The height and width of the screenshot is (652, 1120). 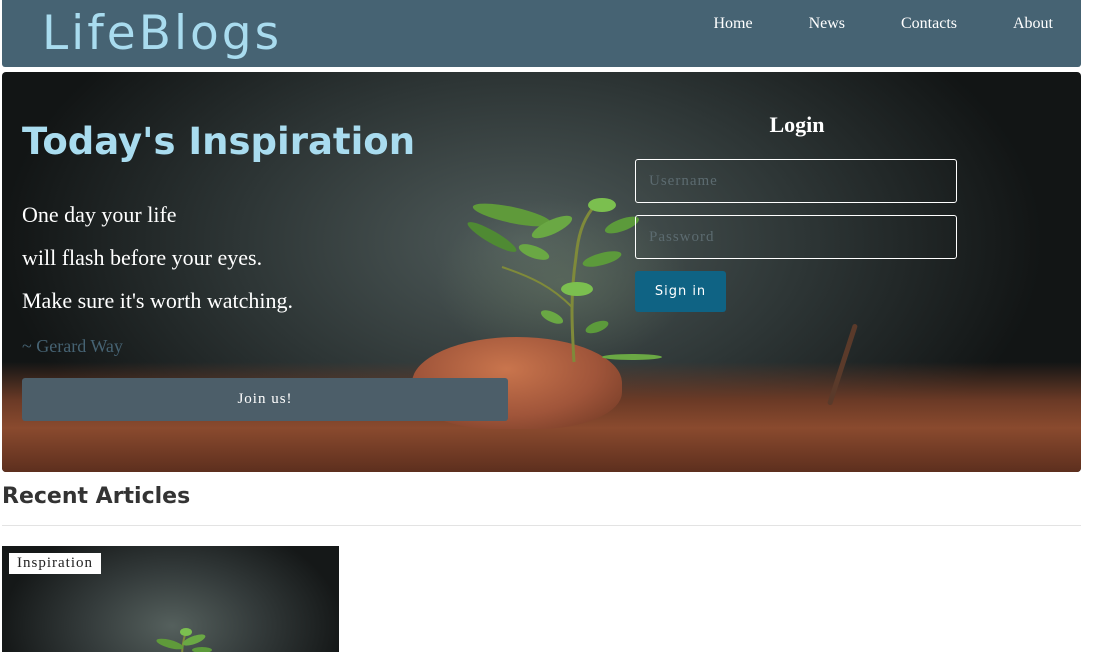 What do you see at coordinates (162, 33) in the screenshot?
I see `site-logo: LifeBlogs` at bounding box center [162, 33].